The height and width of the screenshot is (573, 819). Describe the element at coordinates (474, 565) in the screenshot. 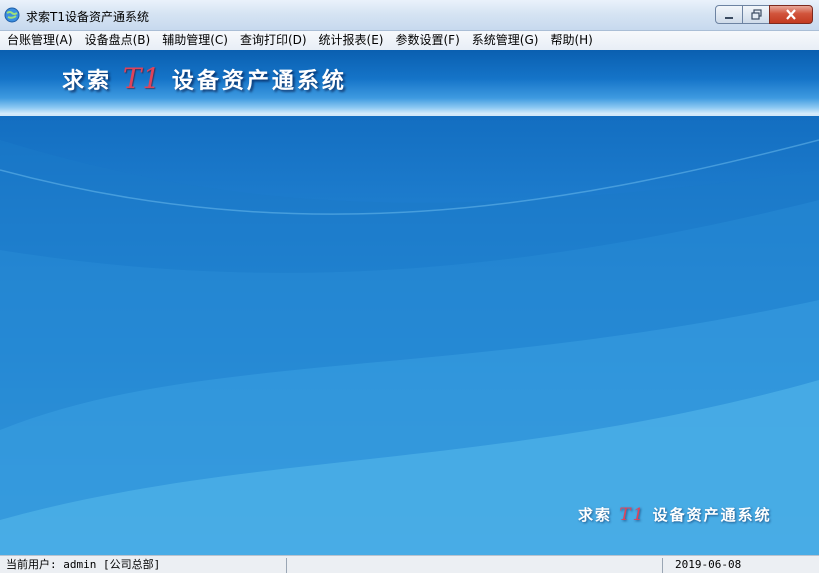

I see `status-middle` at that location.